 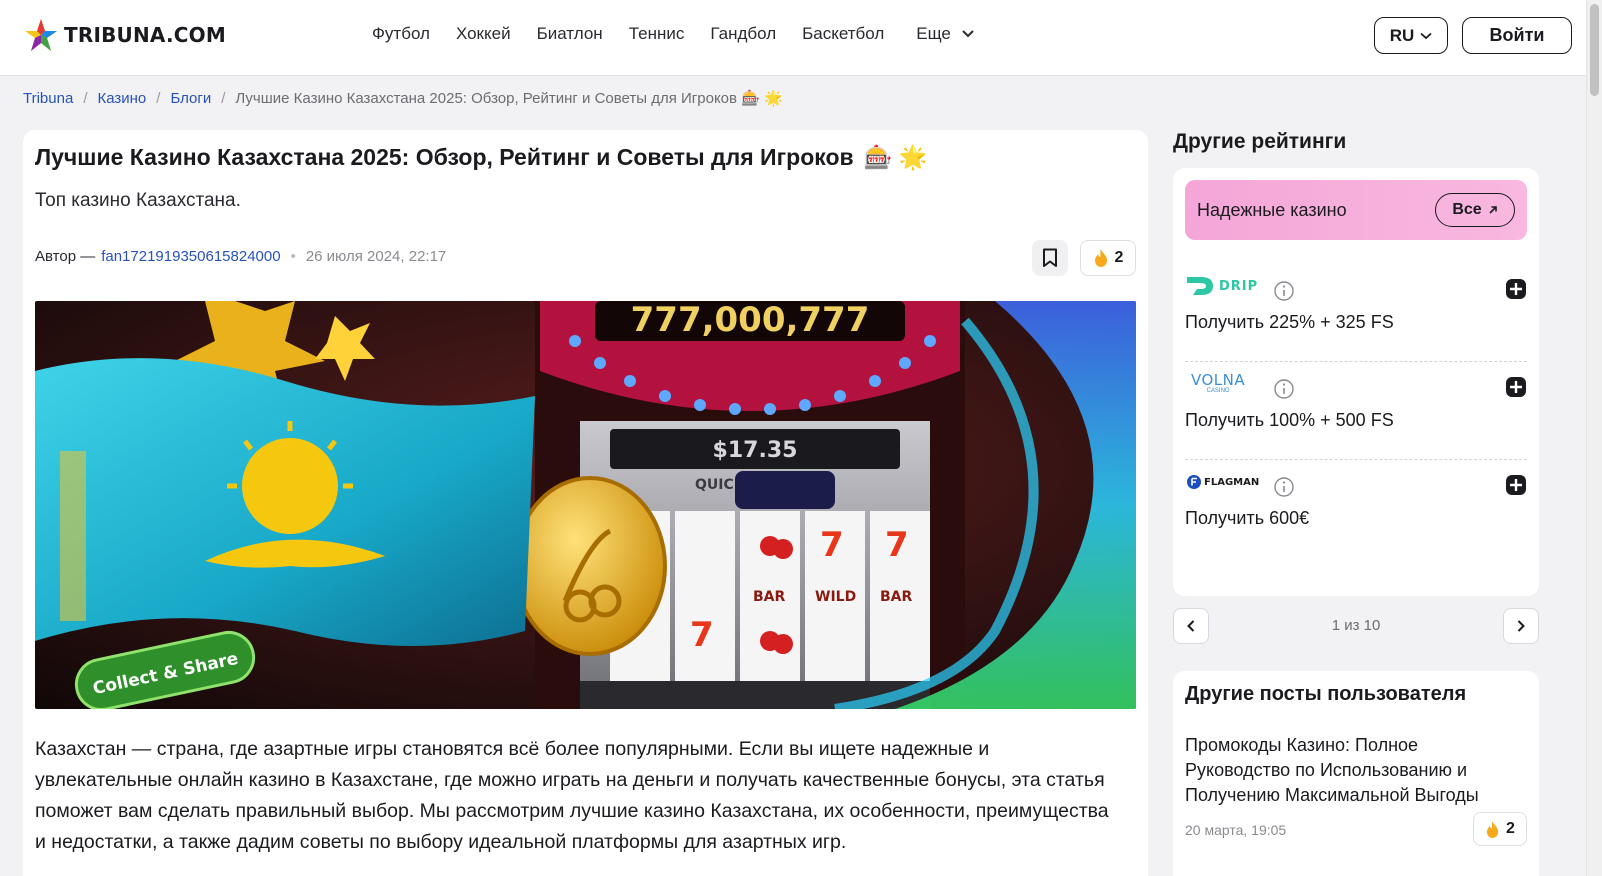 What do you see at coordinates (1356, 210) in the screenshot?
I see `rating-banner: Надежные казино Все` at bounding box center [1356, 210].